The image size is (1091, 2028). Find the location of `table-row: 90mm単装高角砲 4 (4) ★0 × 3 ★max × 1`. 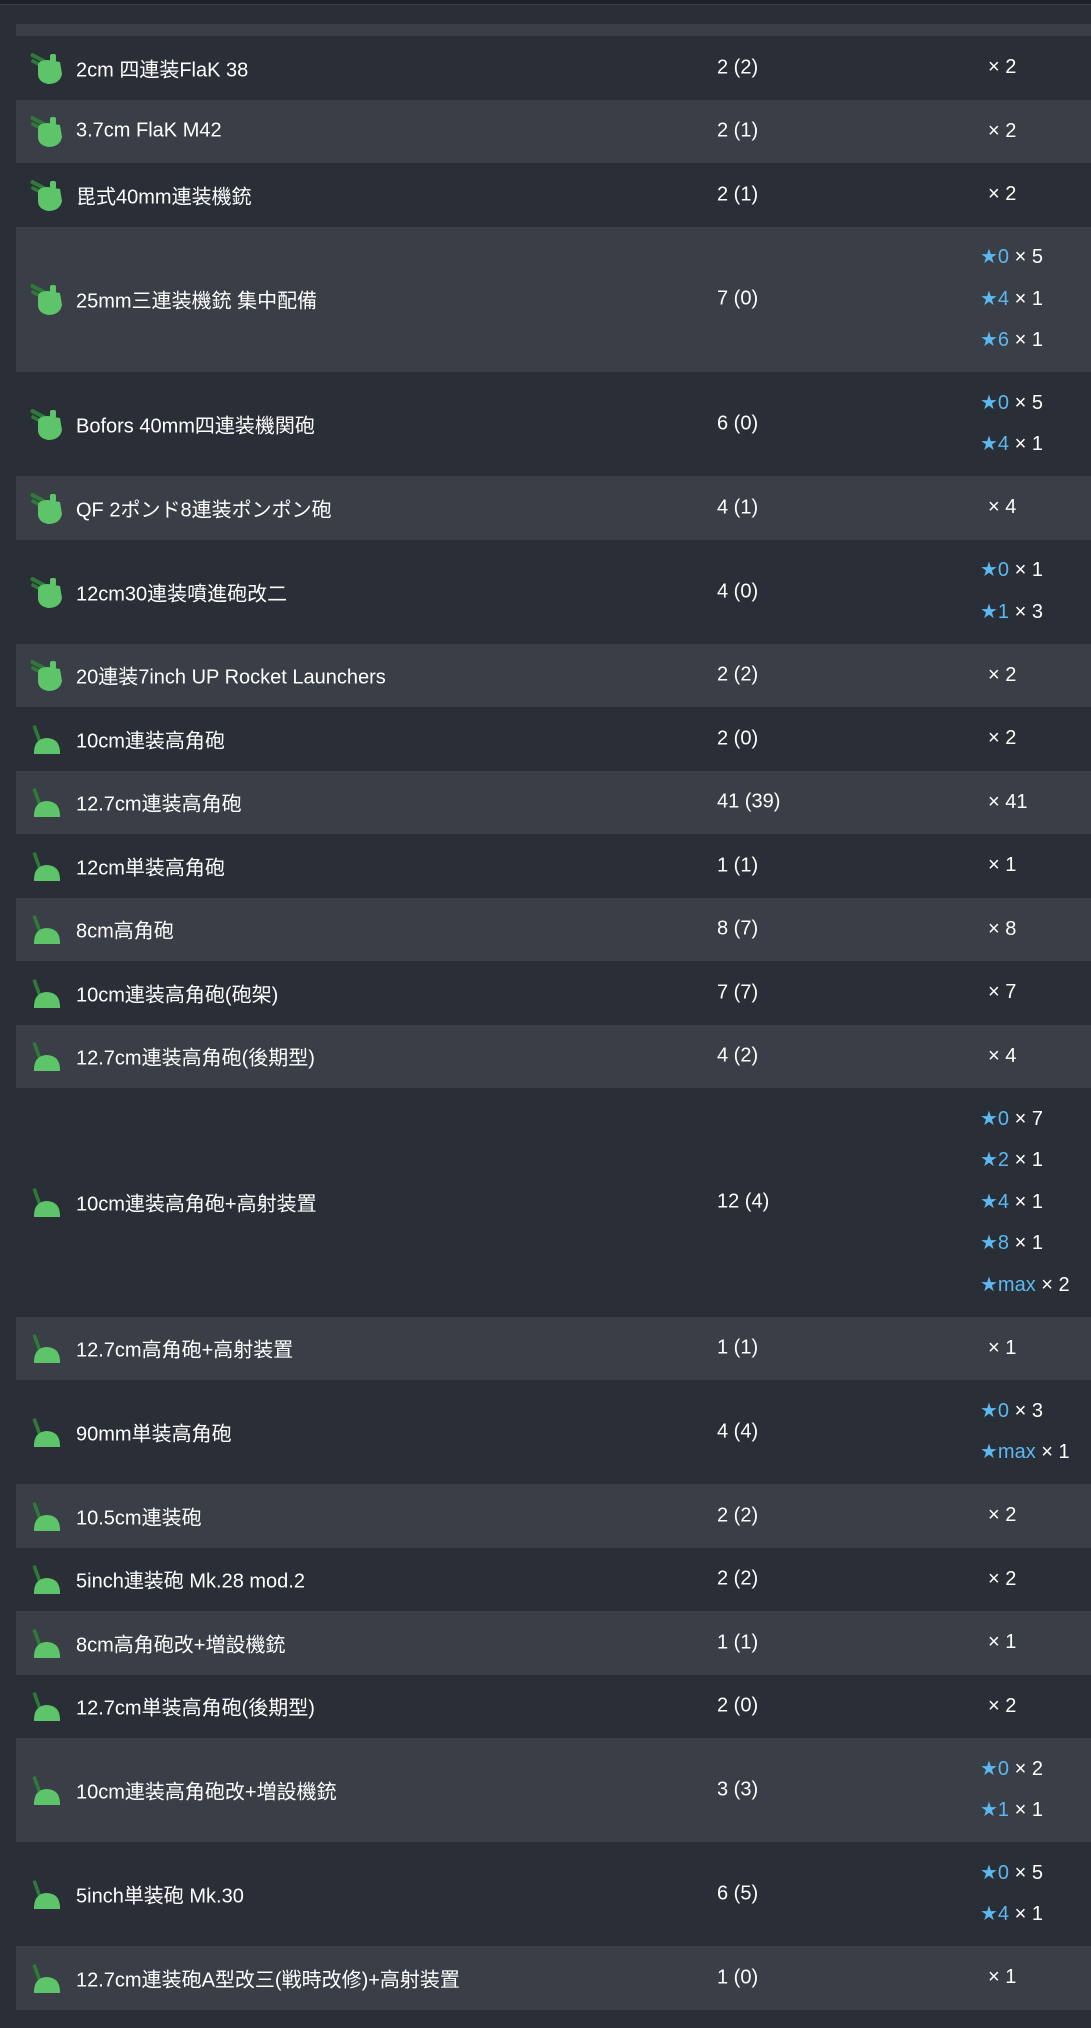

table-row: 90mm単装高角砲 4 (4) ★0 × 3 ★max × 1 is located at coordinates (553, 1432).